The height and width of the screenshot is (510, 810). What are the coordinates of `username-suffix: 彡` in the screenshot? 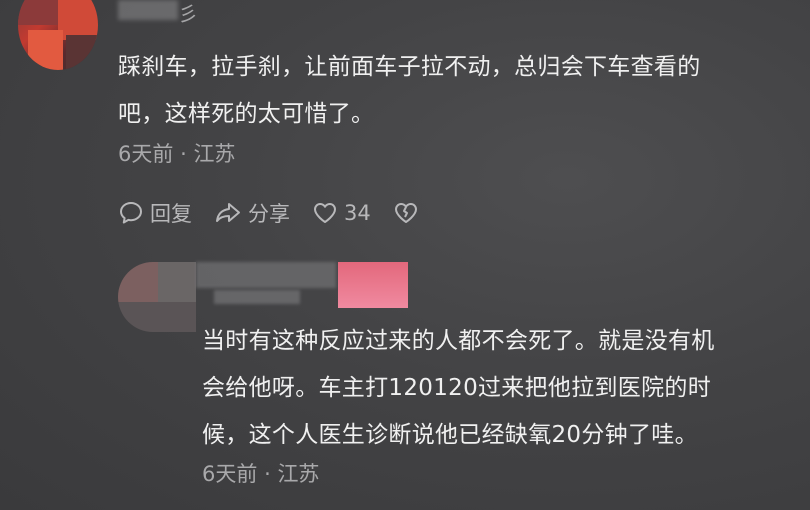 It's located at (188, 13).